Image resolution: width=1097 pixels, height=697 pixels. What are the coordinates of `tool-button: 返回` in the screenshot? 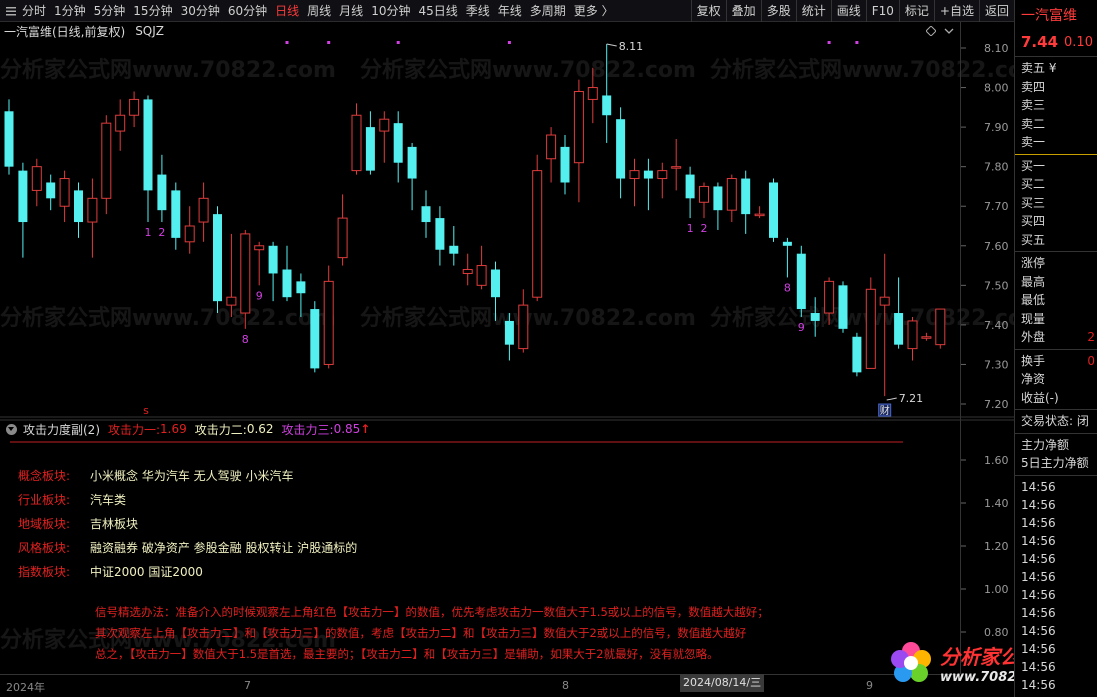 It's located at (996, 11).